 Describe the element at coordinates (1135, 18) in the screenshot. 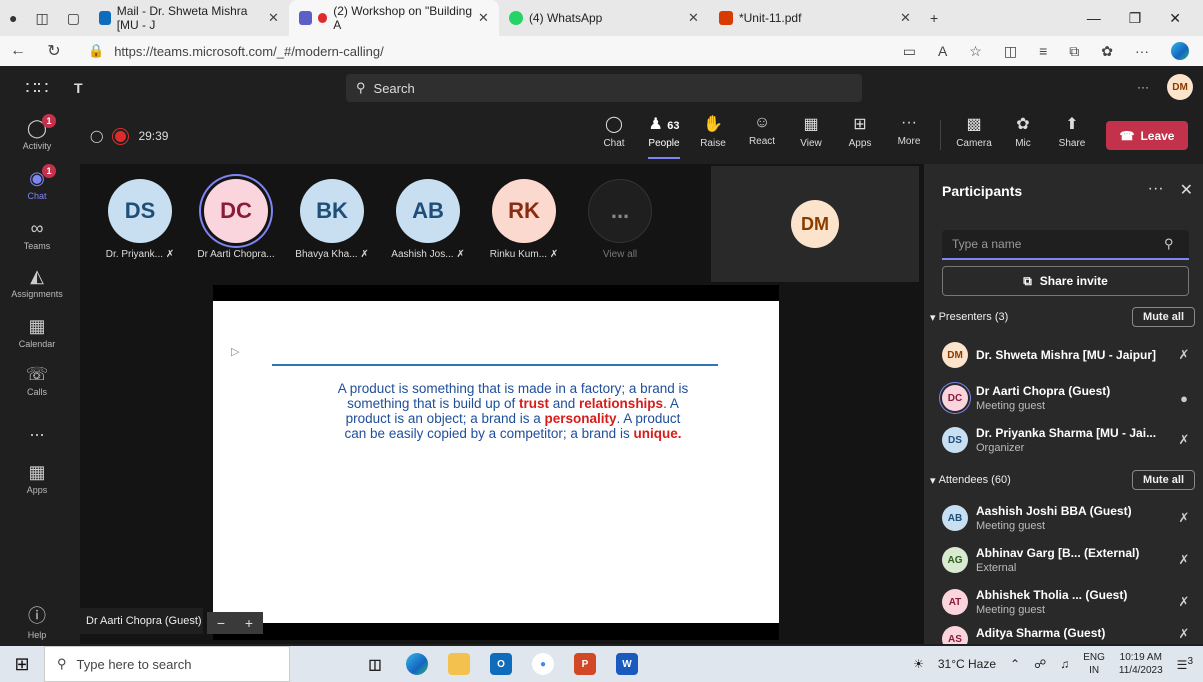

I see `restore-icon: ❐` at that location.